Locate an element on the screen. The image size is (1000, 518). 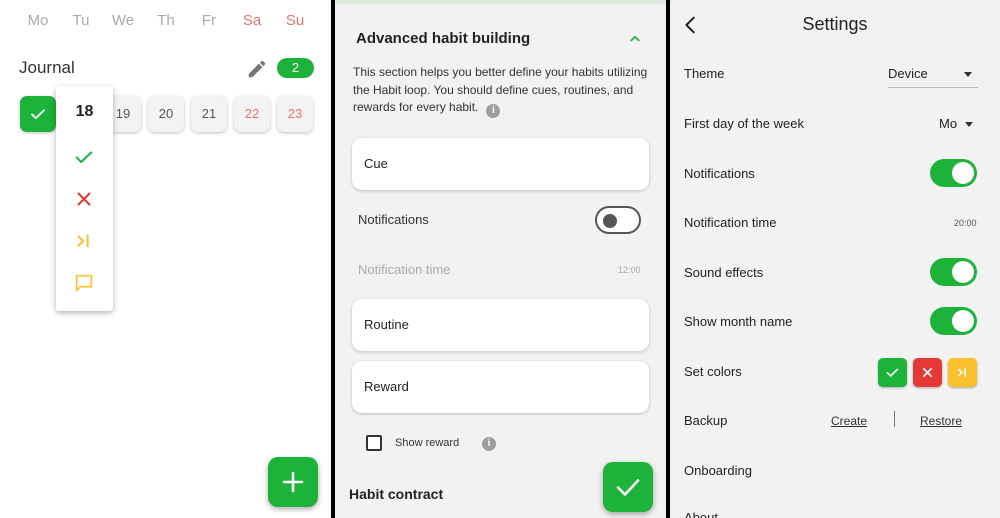
skip-color-swatch is located at coordinates (962, 372).